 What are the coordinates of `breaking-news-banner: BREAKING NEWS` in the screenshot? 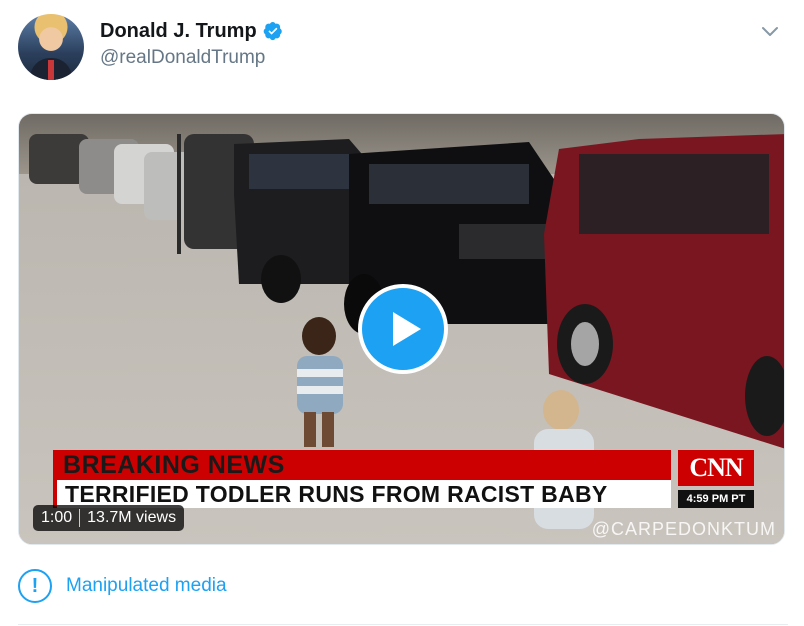 It's located at (362, 465).